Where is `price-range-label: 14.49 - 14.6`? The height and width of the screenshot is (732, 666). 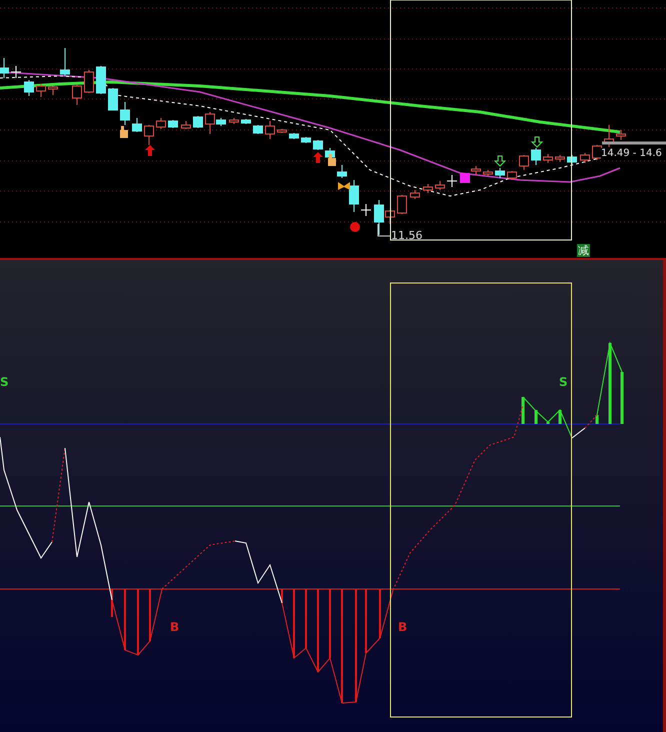 price-range-label: 14.49 - 14.6 is located at coordinates (631, 154).